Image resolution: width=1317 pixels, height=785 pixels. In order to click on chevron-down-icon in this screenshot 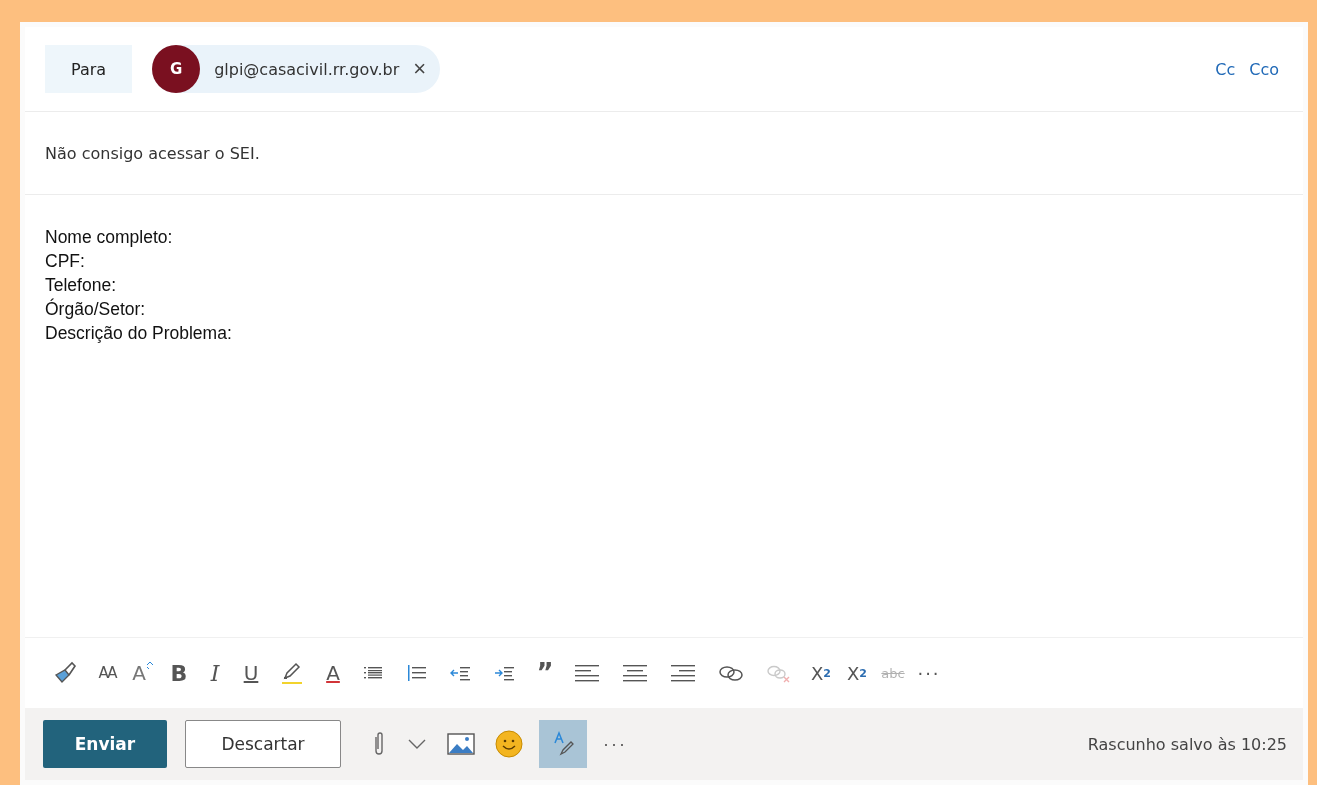, I will do `click(417, 744)`.